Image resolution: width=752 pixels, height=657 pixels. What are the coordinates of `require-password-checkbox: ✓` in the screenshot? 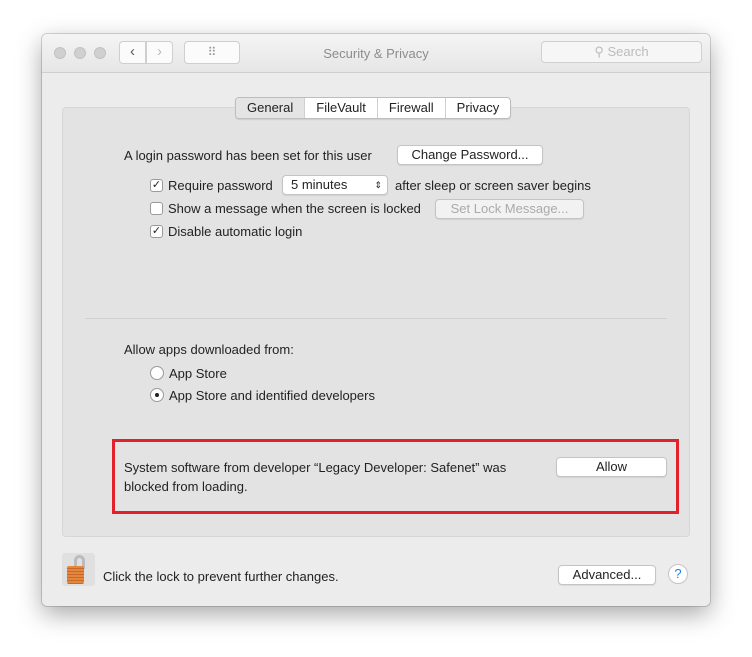 It's located at (156, 185).